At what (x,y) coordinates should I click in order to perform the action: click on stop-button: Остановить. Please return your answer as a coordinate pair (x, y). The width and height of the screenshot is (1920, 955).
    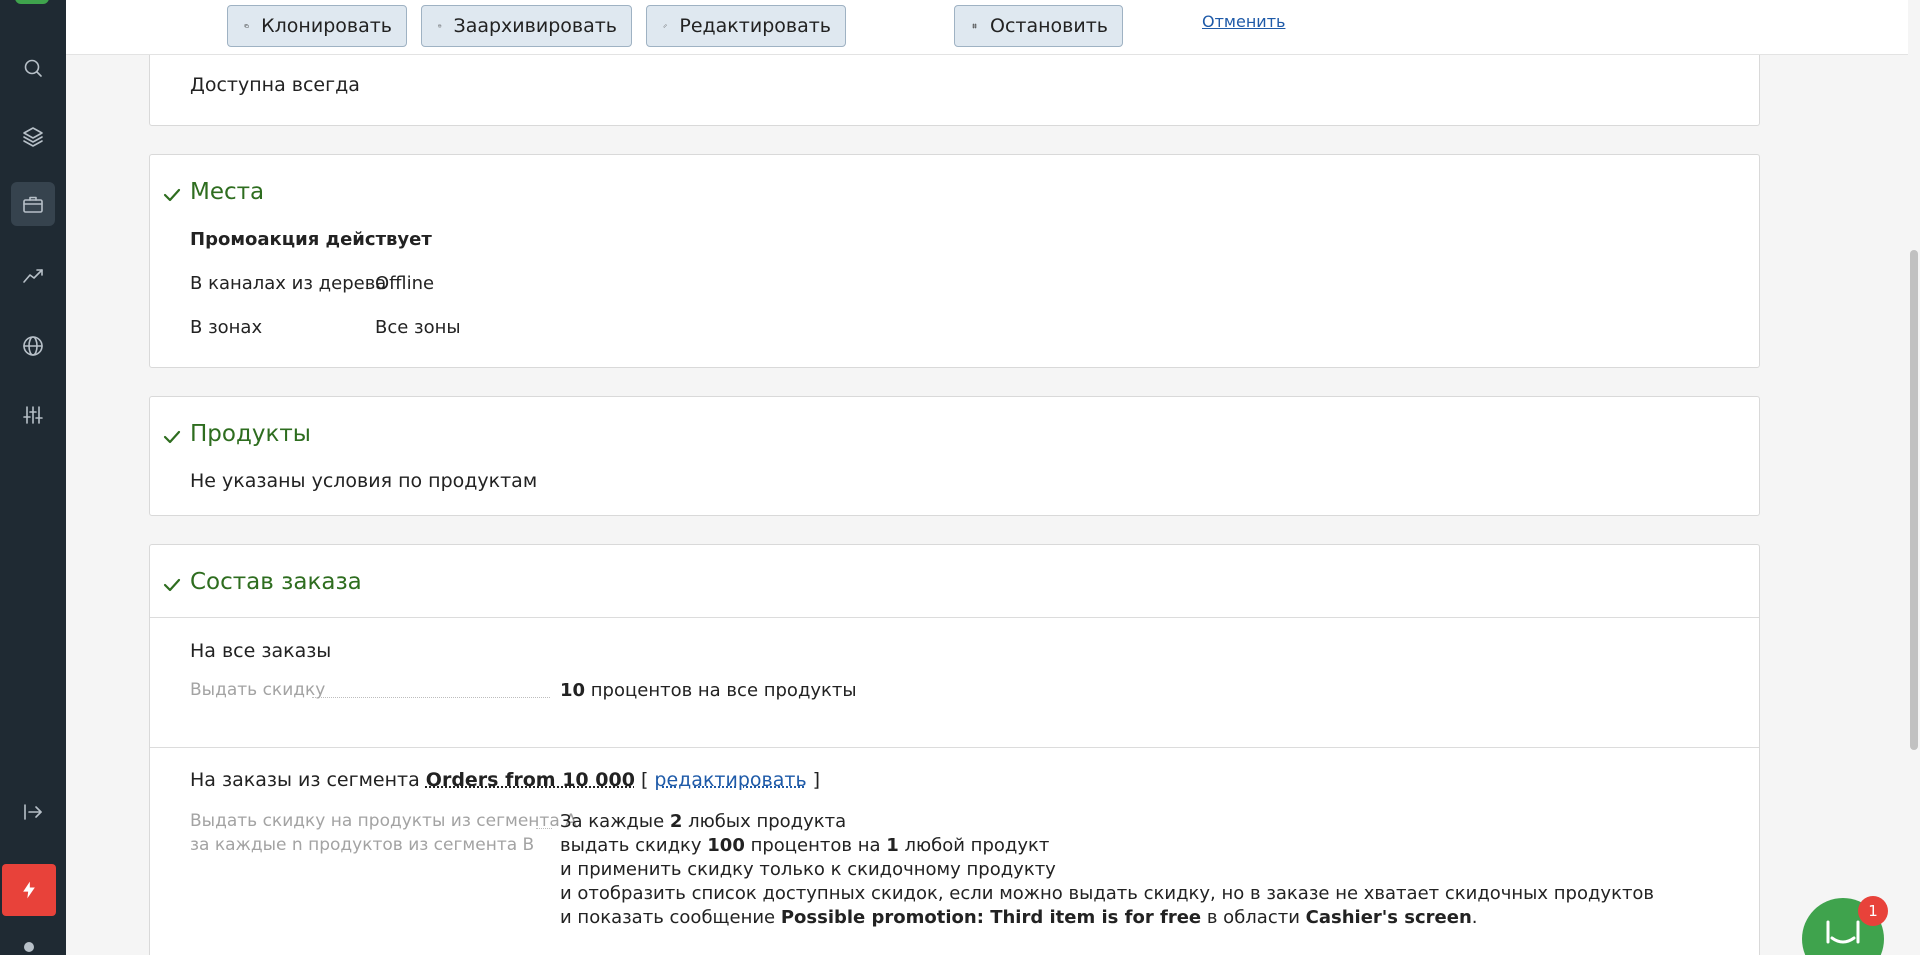
    Looking at the image, I should click on (1038, 26).